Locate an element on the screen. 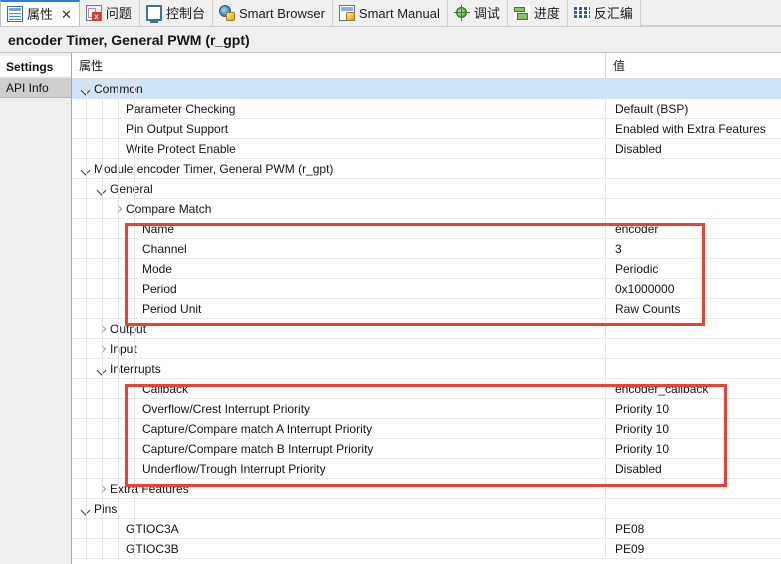 The height and width of the screenshot is (564, 781). value-cell: 0x1000000 is located at coordinates (693, 288).